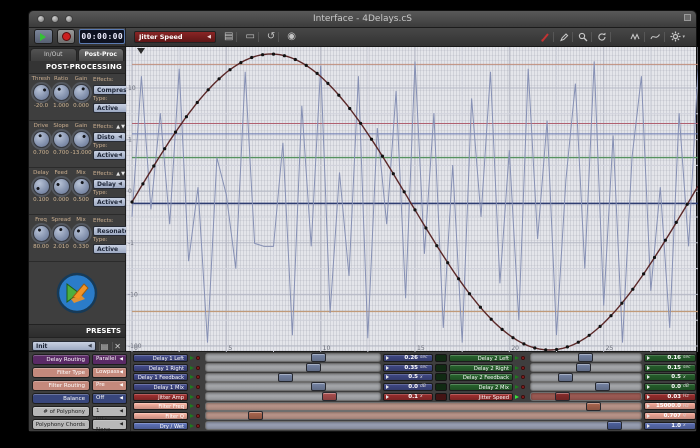 This screenshot has width=700, height=448. I want to click on knob-gain, so click(81, 139).